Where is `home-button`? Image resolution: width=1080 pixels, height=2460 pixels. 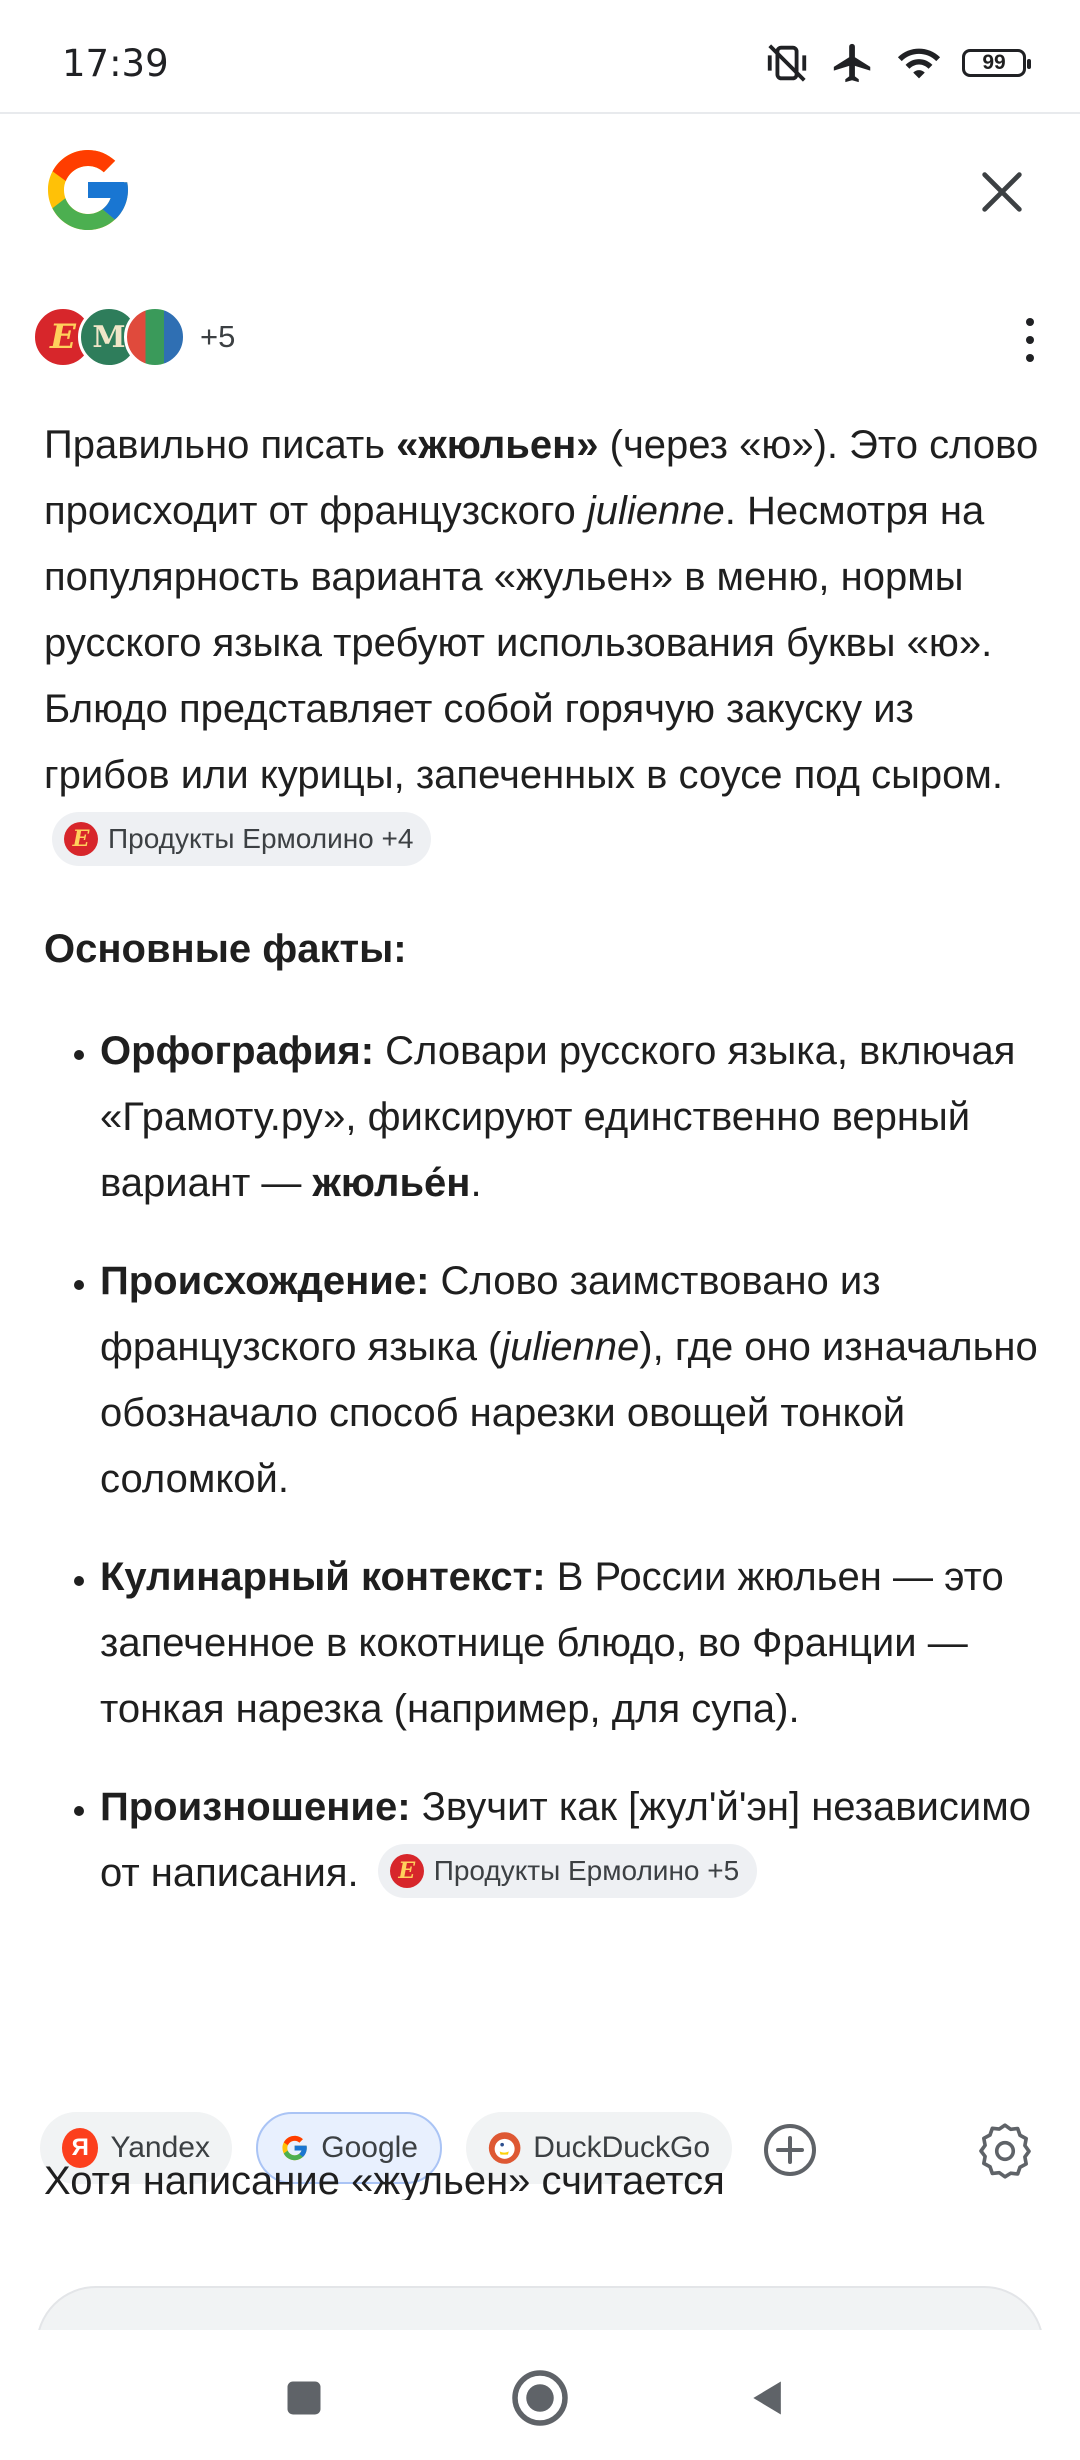 home-button is located at coordinates (540, 2398).